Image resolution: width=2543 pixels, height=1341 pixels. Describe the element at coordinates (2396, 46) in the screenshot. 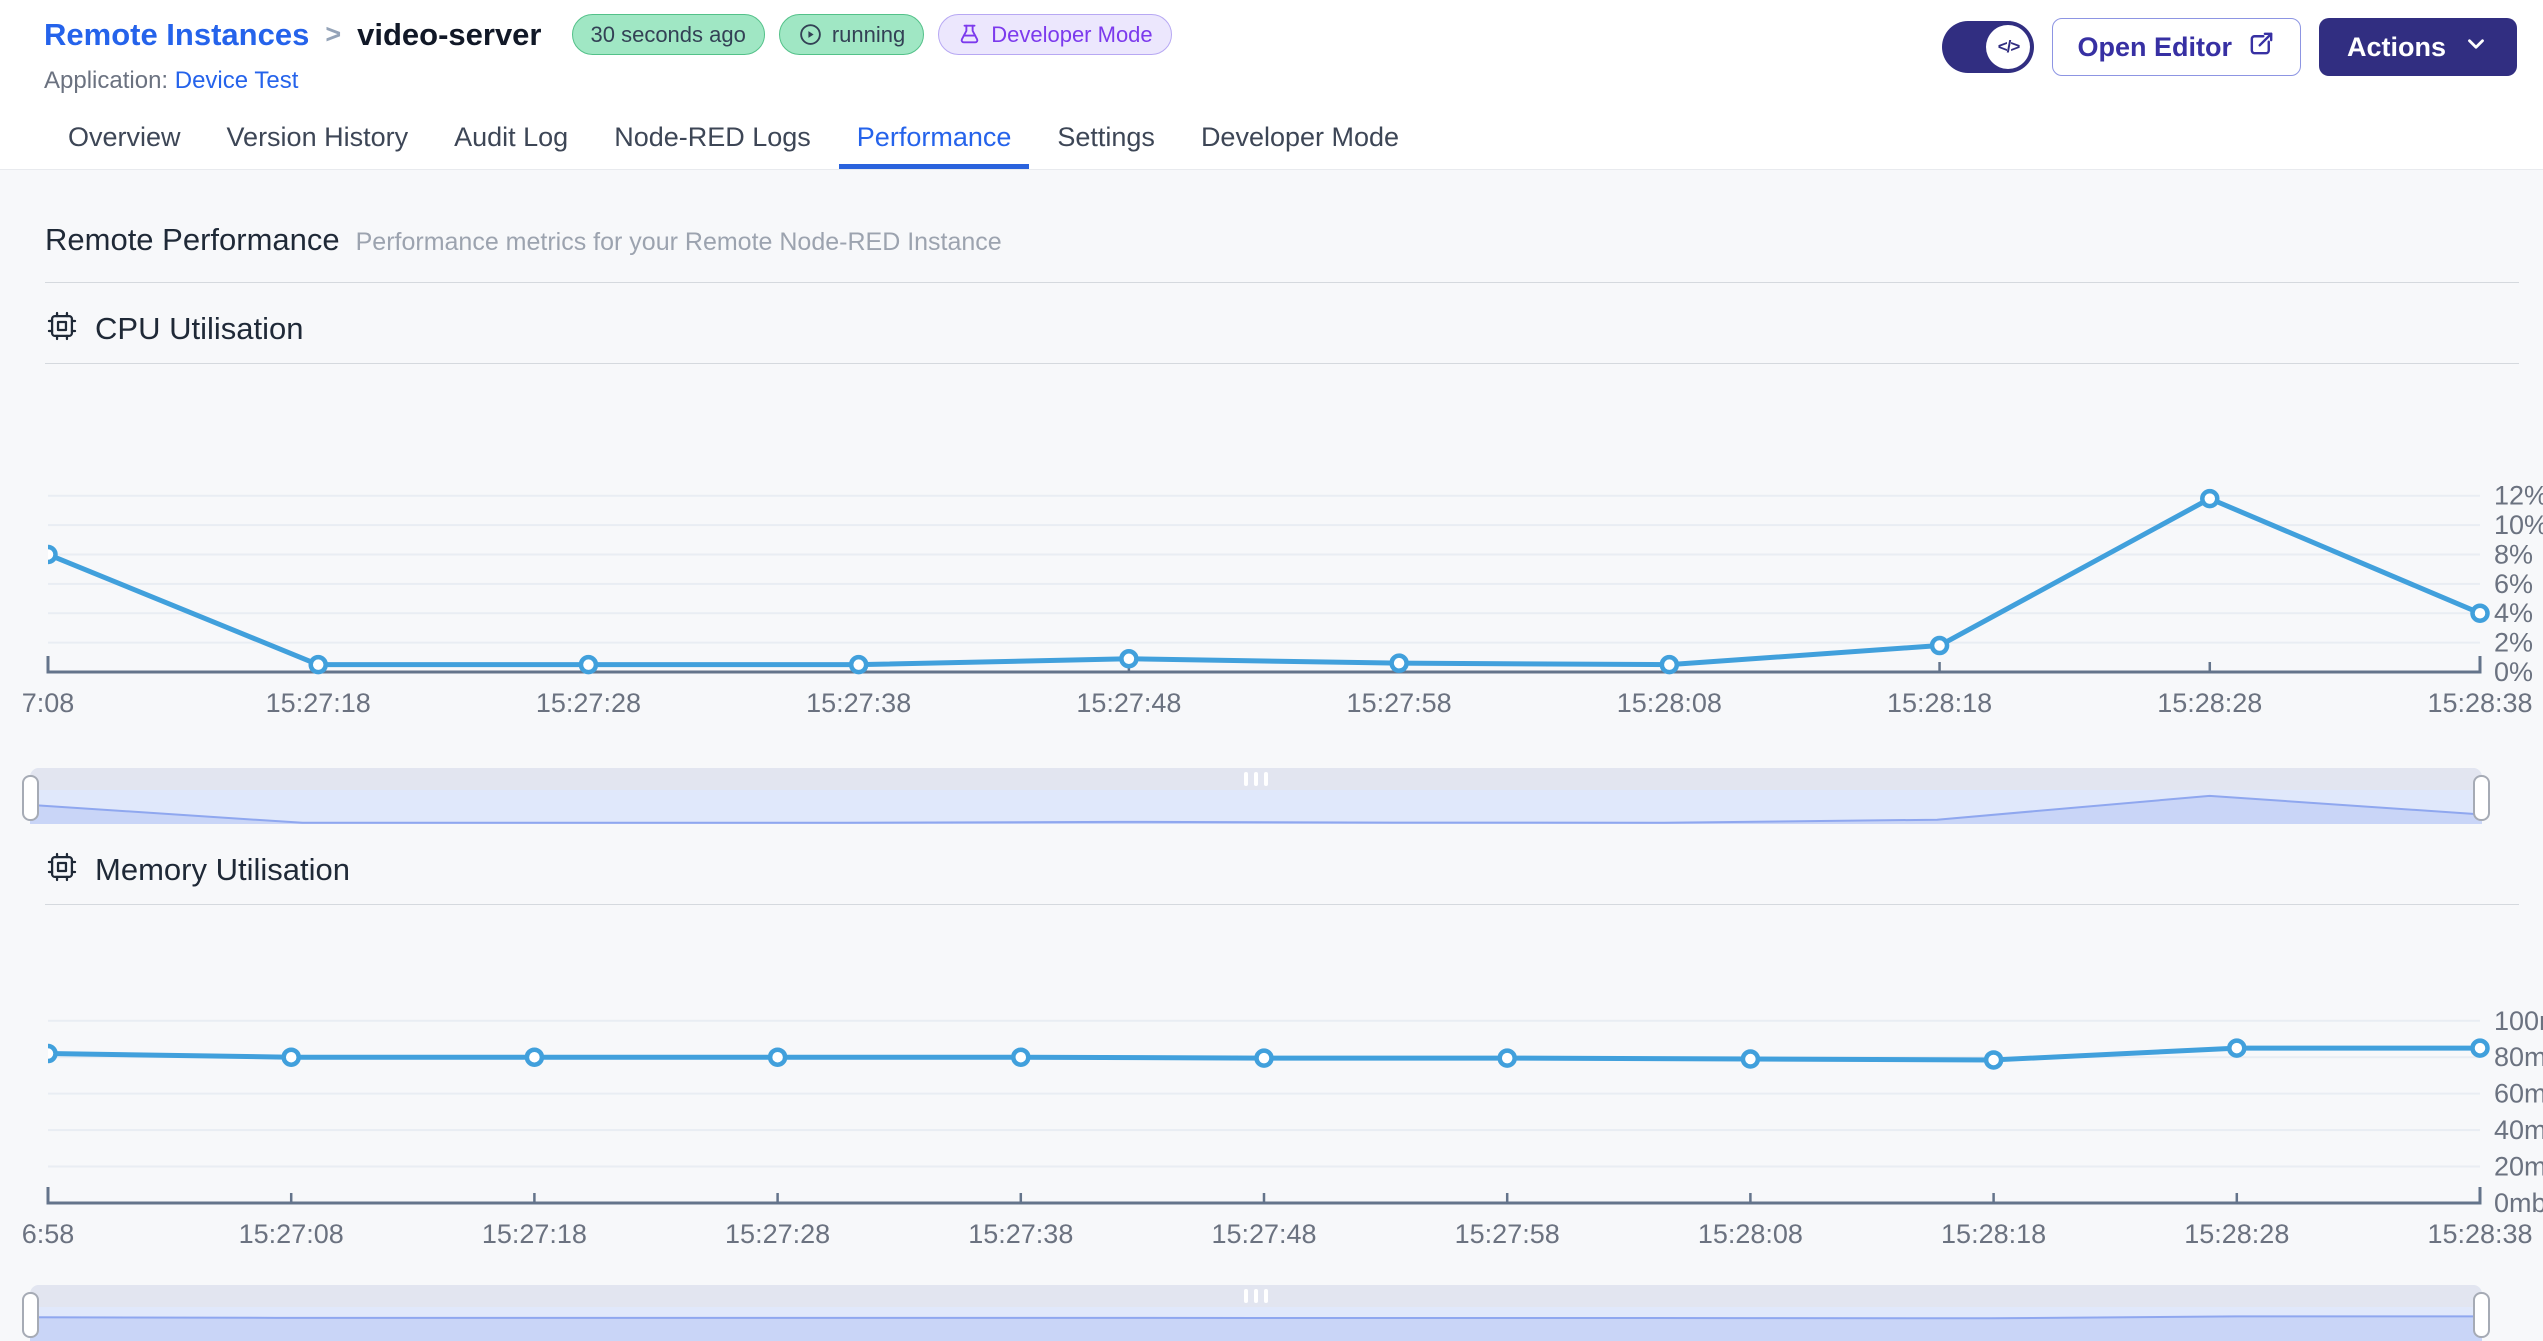

I see `actions-label: Actions` at that location.